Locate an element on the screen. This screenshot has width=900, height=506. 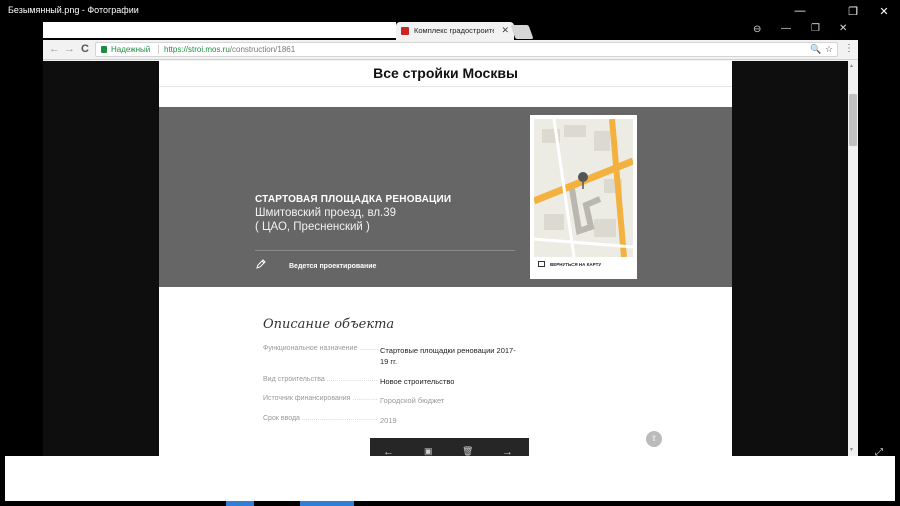
photos-titlebar: Безымянный.png - Фотографии — ❐ ✕ is located at coordinates (450, 11).